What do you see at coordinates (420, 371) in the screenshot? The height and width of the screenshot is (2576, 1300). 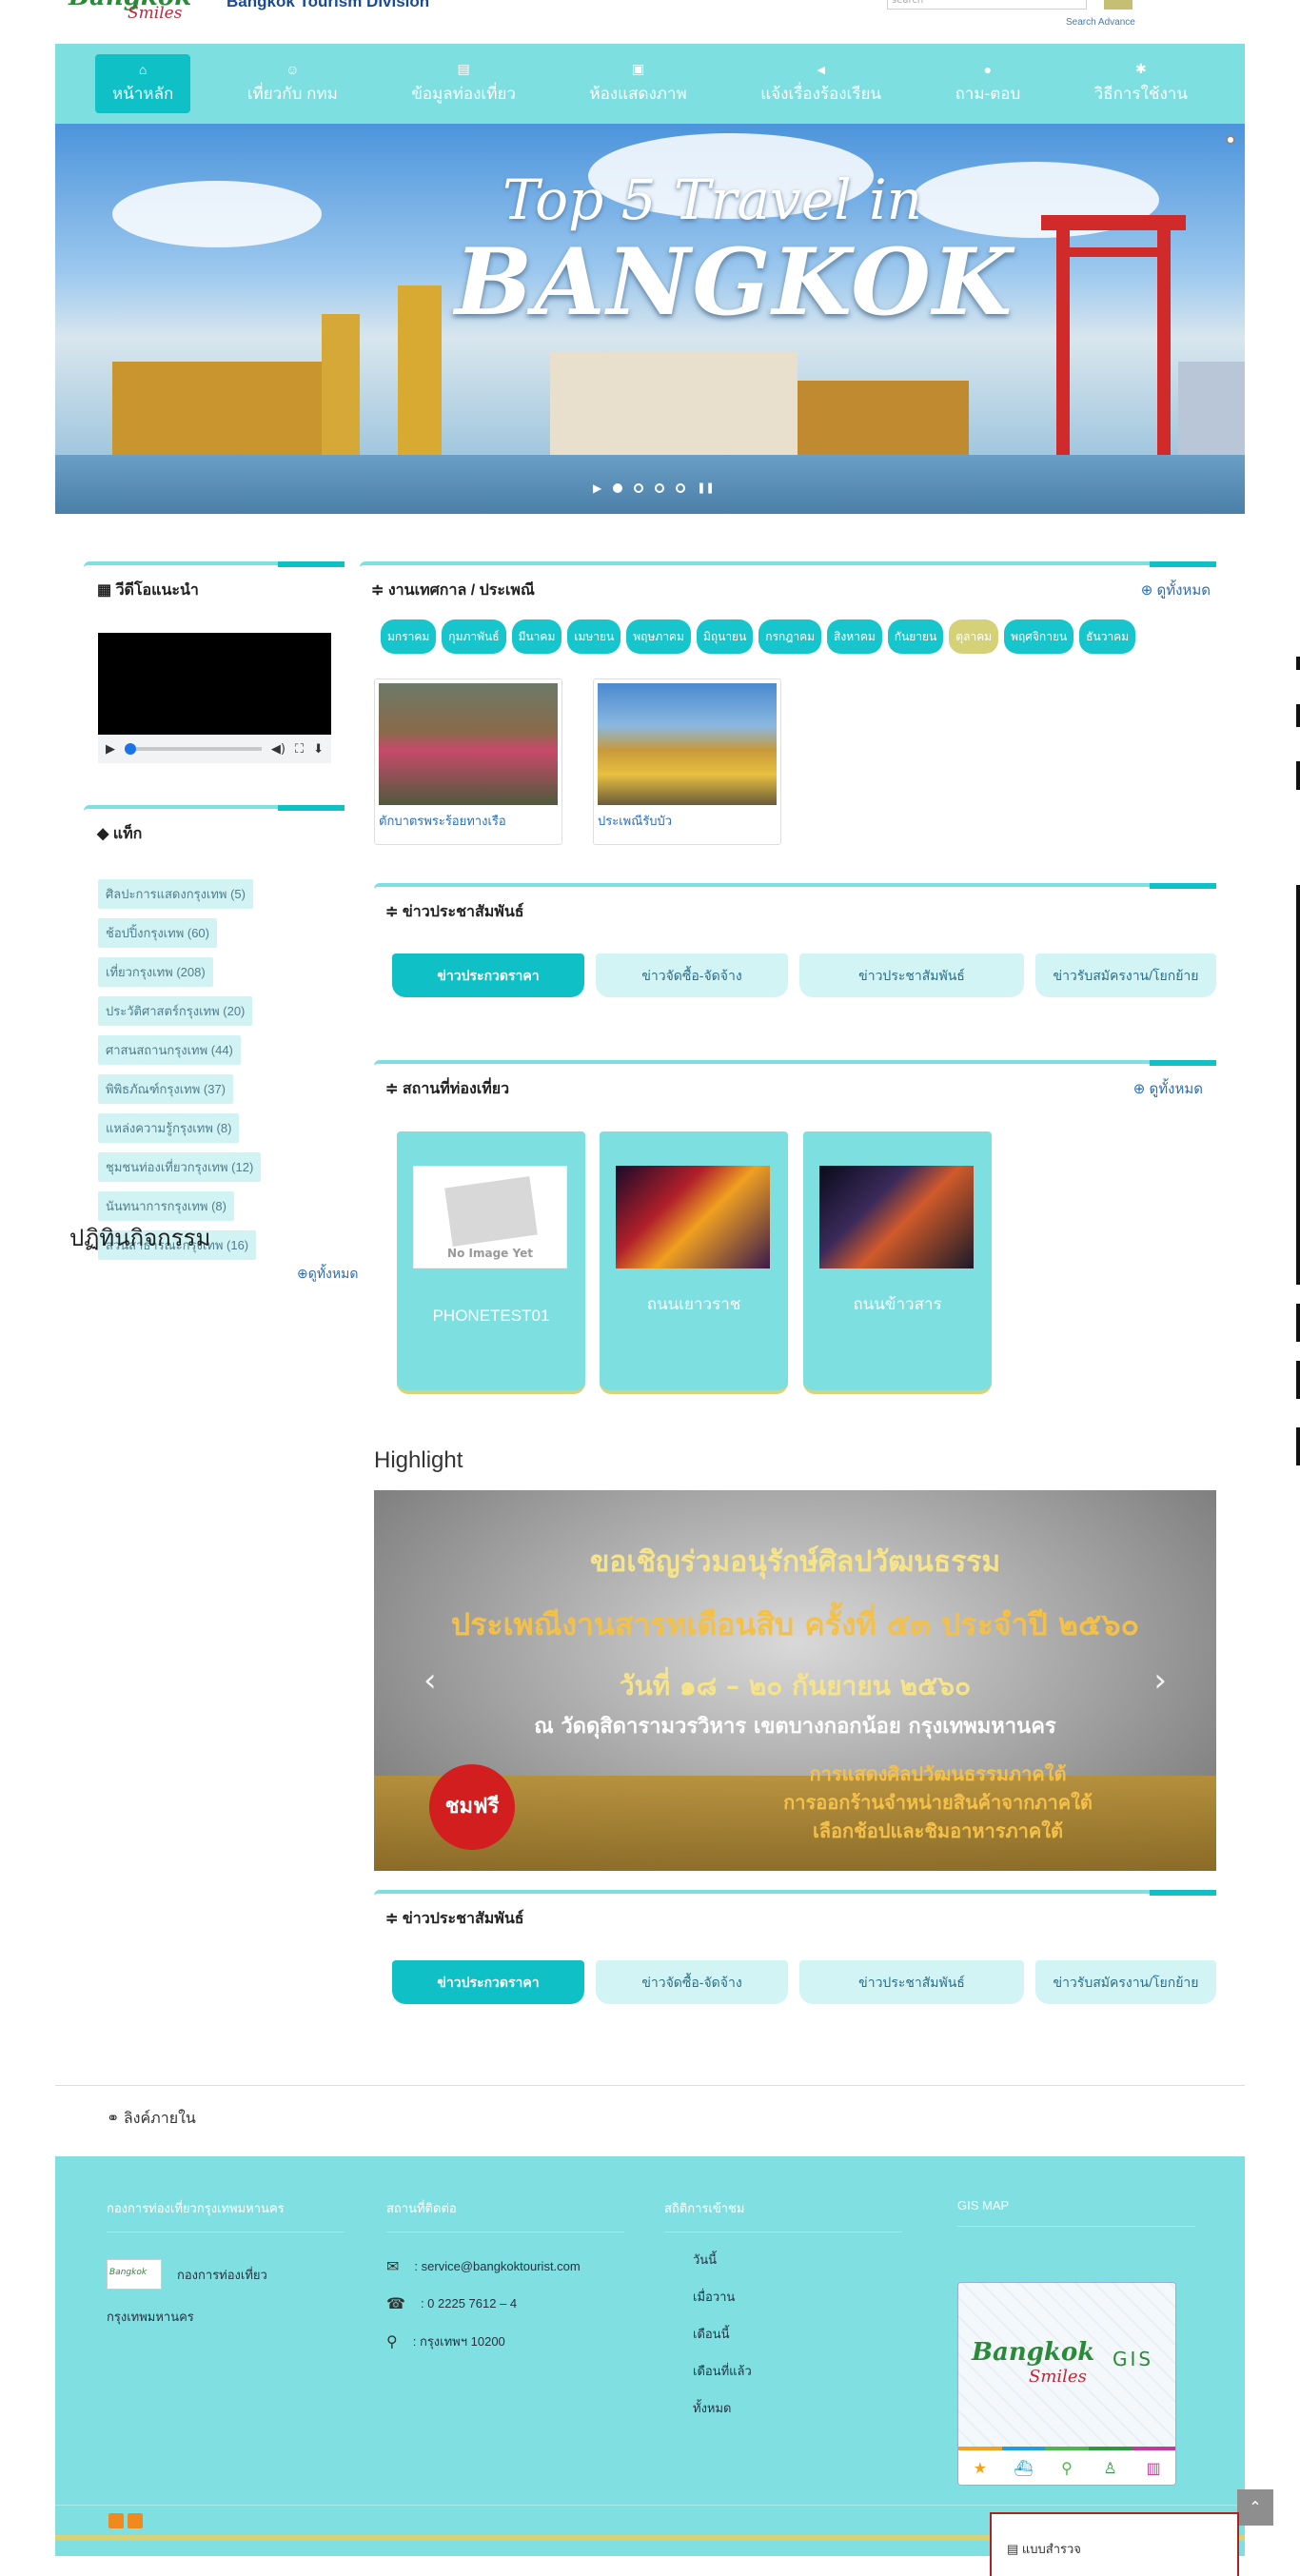 I see `stupa-shape` at bounding box center [420, 371].